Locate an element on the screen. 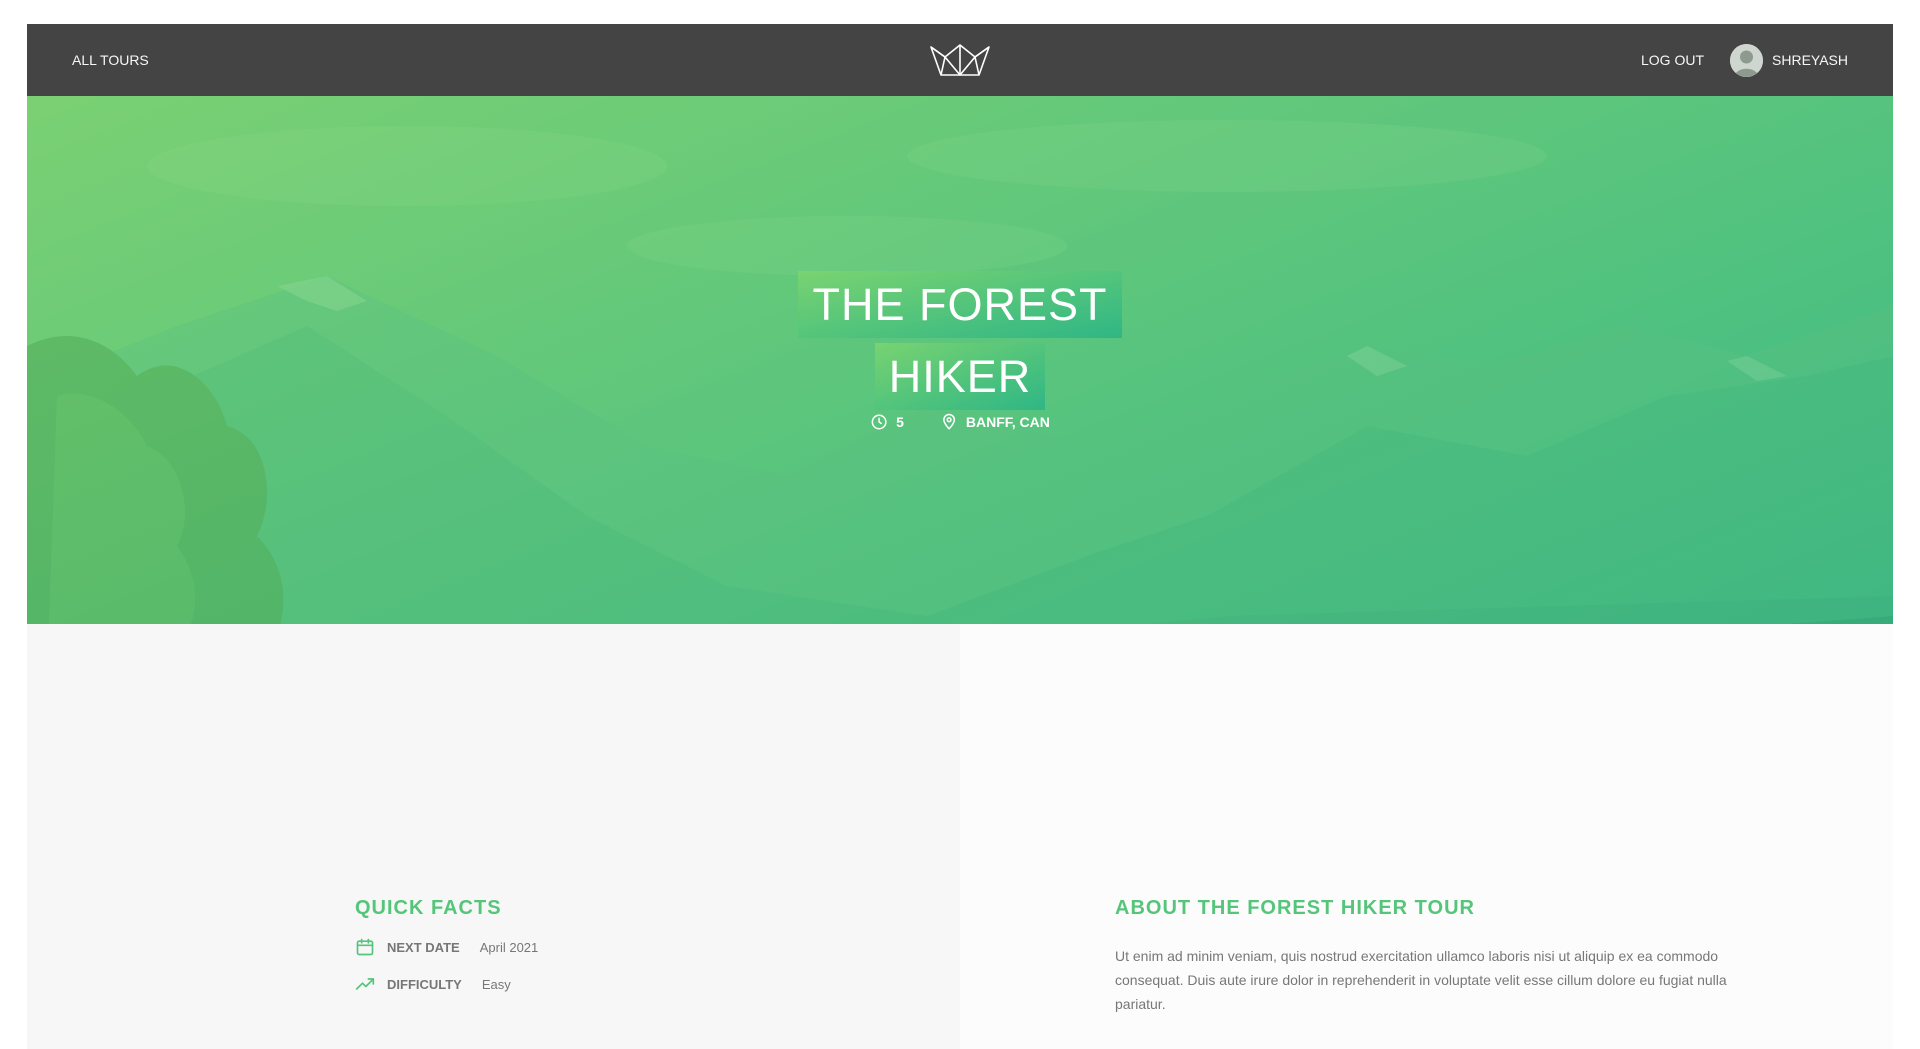  hero-details: 5 Banff, CAN is located at coordinates (960, 422).